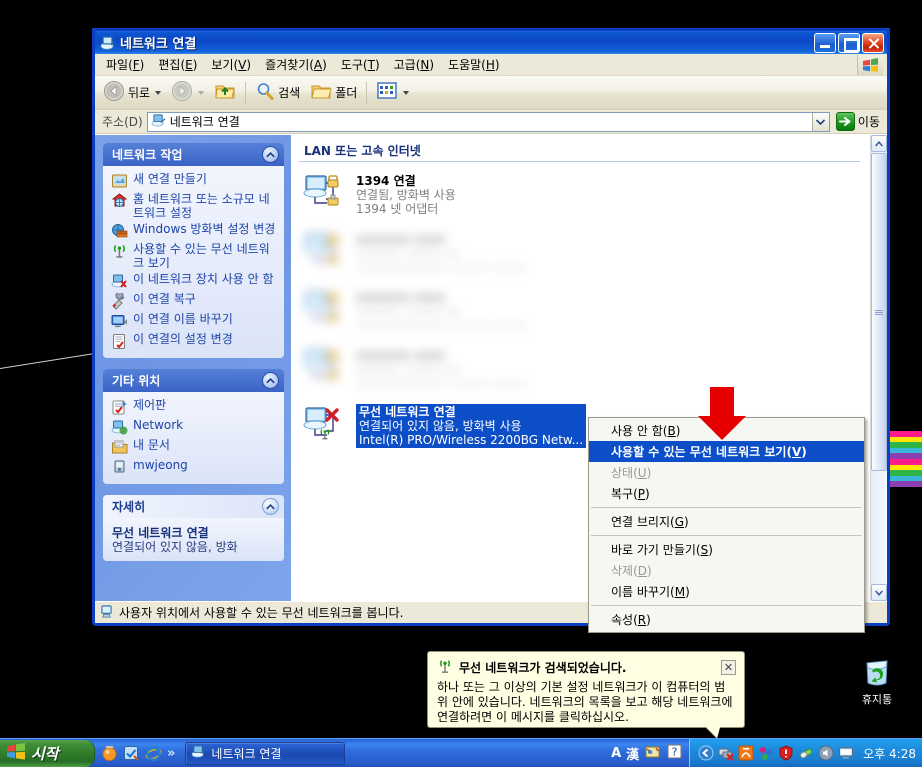 Image resolution: width=922 pixels, height=767 pixels. What do you see at coordinates (265, 753) in the screenshot?
I see `taskbar-item-network-connections: 네트워크 연결` at bounding box center [265, 753].